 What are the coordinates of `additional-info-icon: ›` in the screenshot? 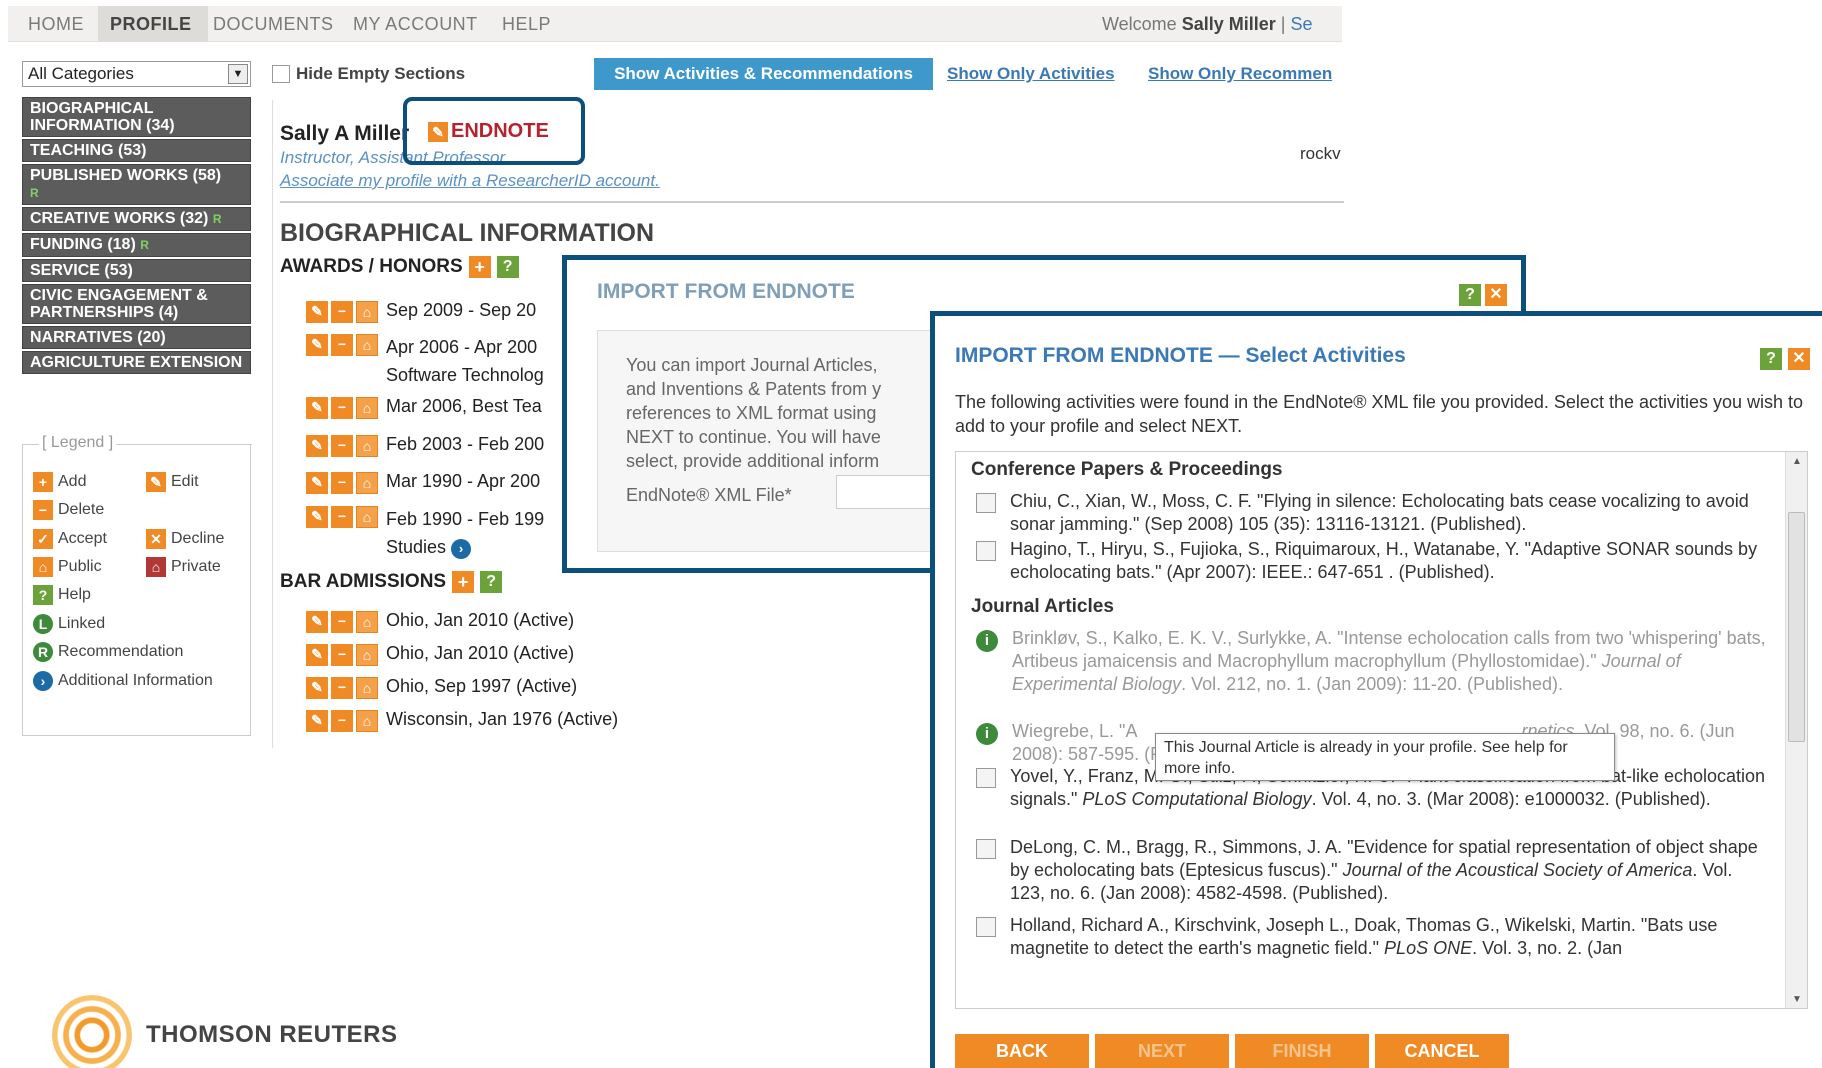 It's located at (461, 549).